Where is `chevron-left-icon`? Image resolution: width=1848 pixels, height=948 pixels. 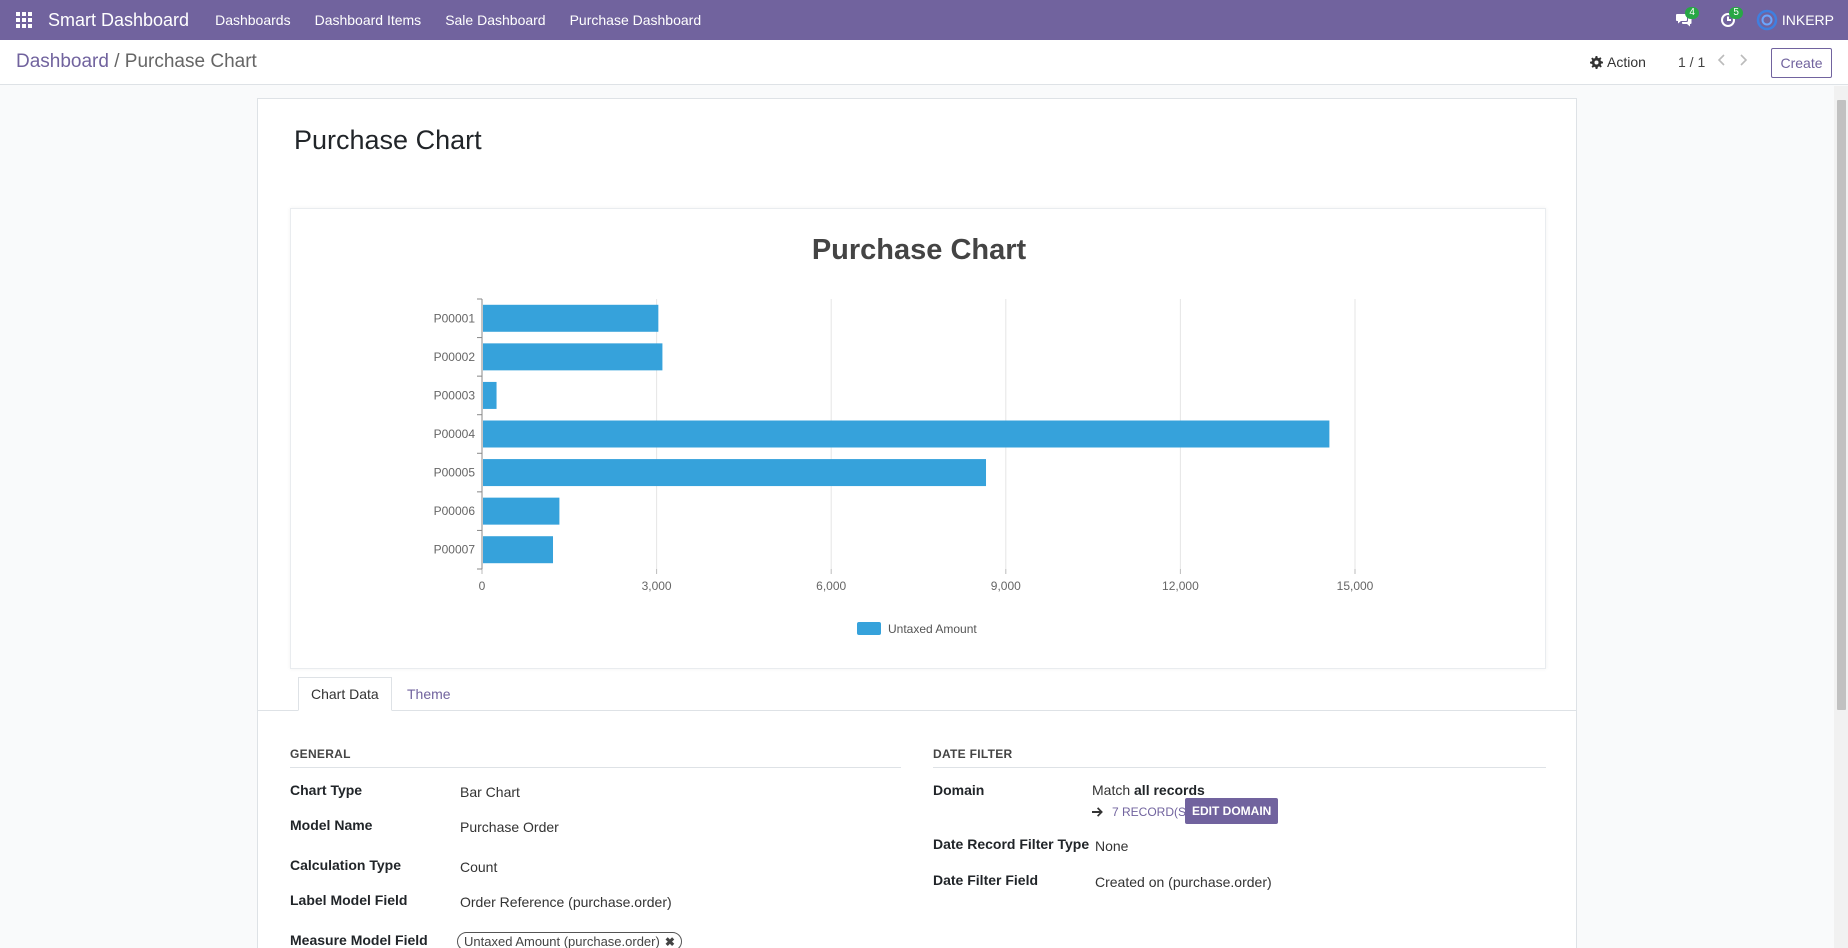 chevron-left-icon is located at coordinates (1722, 60).